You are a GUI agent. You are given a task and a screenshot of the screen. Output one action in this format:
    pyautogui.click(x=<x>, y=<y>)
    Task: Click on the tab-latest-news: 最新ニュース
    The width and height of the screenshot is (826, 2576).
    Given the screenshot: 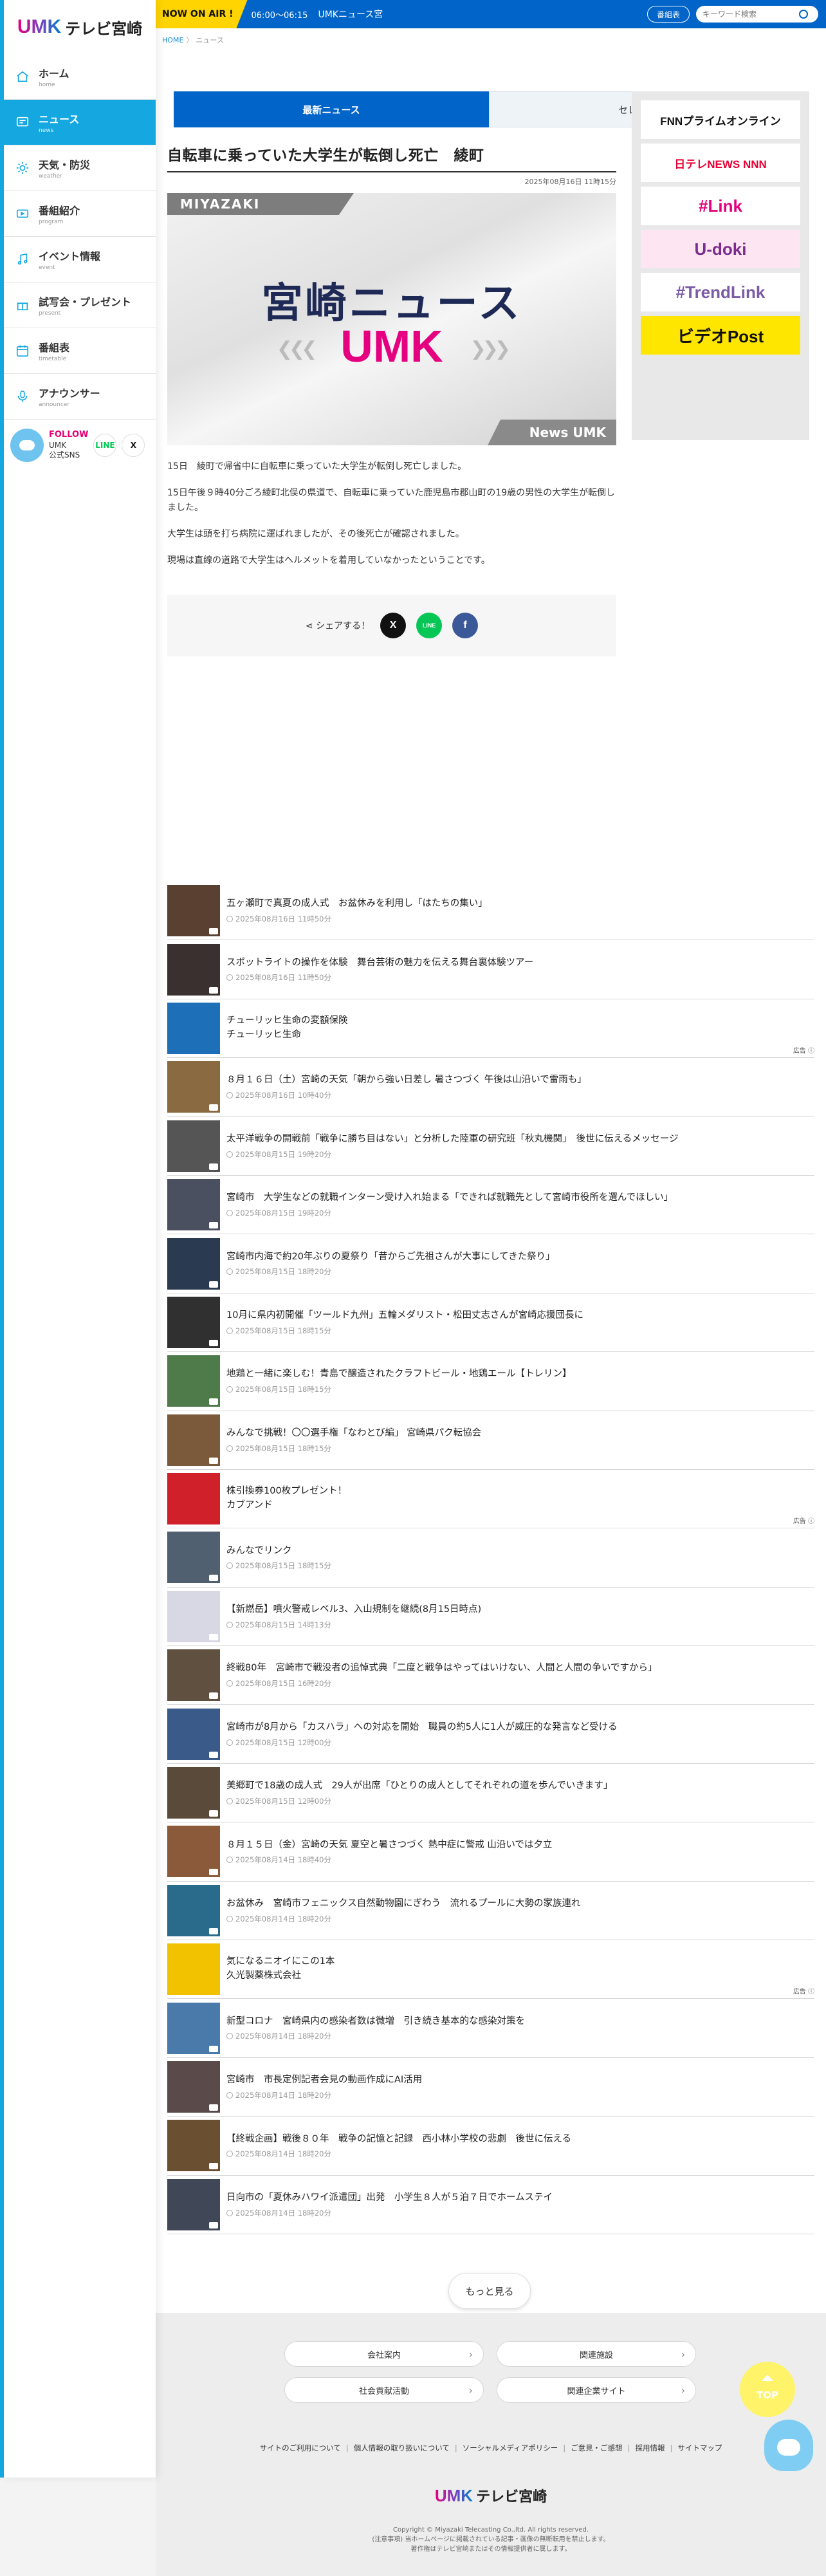 What is the action you would take?
    pyautogui.click(x=332, y=109)
    